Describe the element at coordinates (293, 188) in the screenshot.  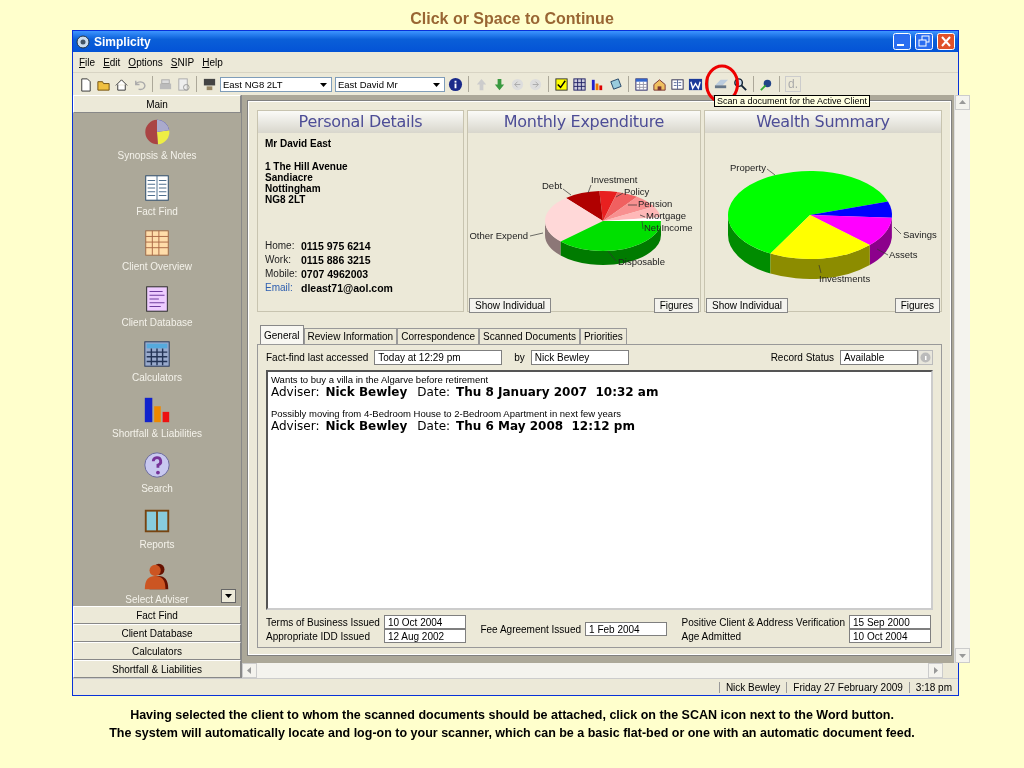
I see `address-line: Nottingham` at that location.